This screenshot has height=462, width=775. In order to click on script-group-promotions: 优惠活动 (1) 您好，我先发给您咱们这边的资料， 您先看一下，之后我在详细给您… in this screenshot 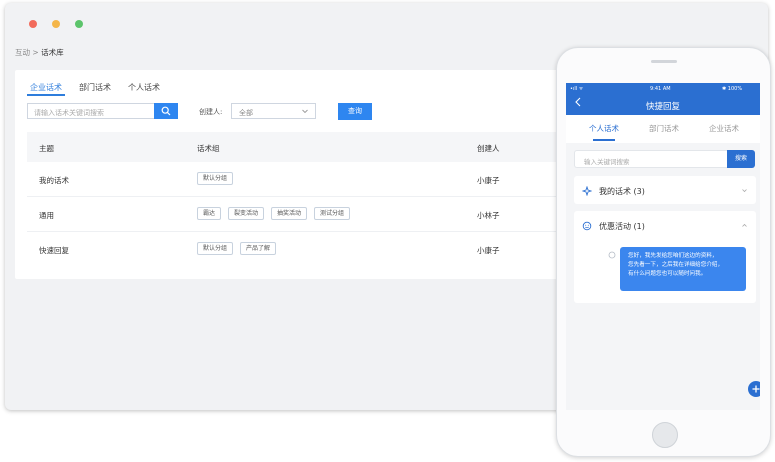, I will do `click(665, 257)`.